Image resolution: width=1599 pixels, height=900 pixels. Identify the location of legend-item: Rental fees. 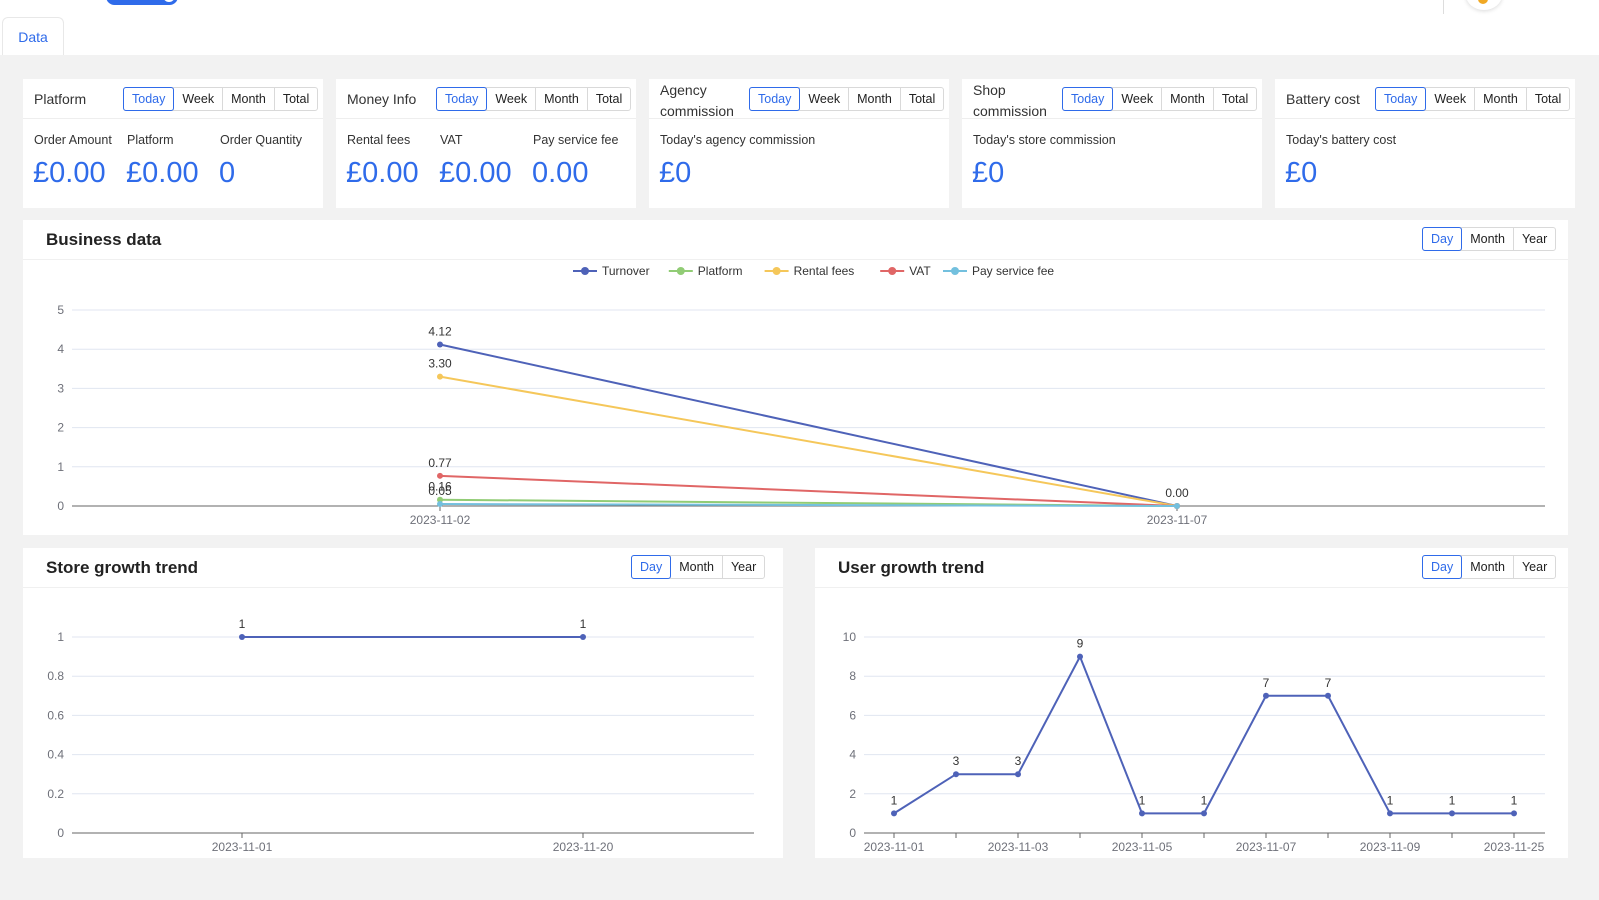
(809, 271).